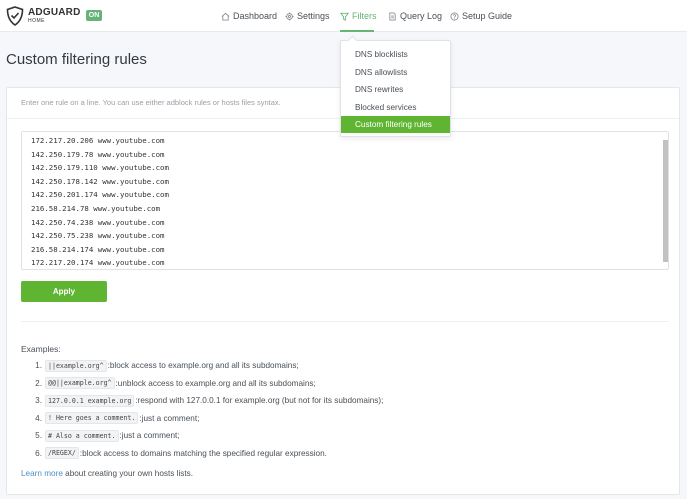 The image size is (687, 499). Describe the element at coordinates (38, 418) in the screenshot. I see `example-number: 4.` at that location.